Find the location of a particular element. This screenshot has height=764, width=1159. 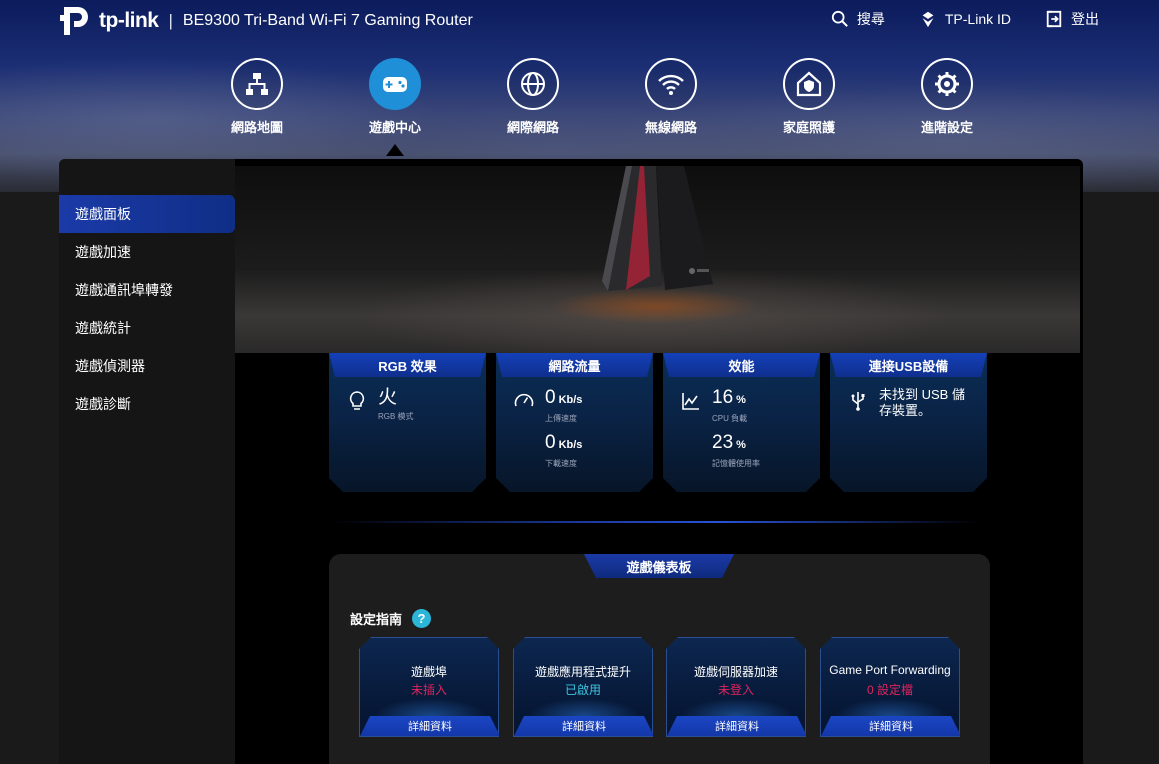

nav-wireless: 無線網路 is located at coordinates (671, 97).